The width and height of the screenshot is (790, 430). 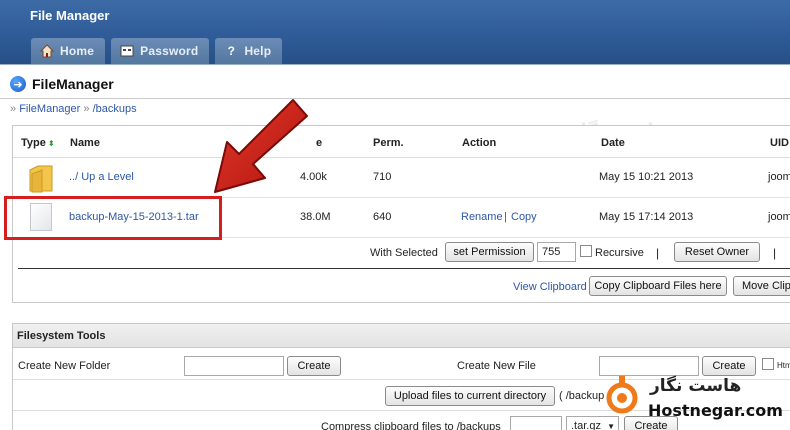 I want to click on upload-button: Upload files to current directory, so click(x=470, y=396).